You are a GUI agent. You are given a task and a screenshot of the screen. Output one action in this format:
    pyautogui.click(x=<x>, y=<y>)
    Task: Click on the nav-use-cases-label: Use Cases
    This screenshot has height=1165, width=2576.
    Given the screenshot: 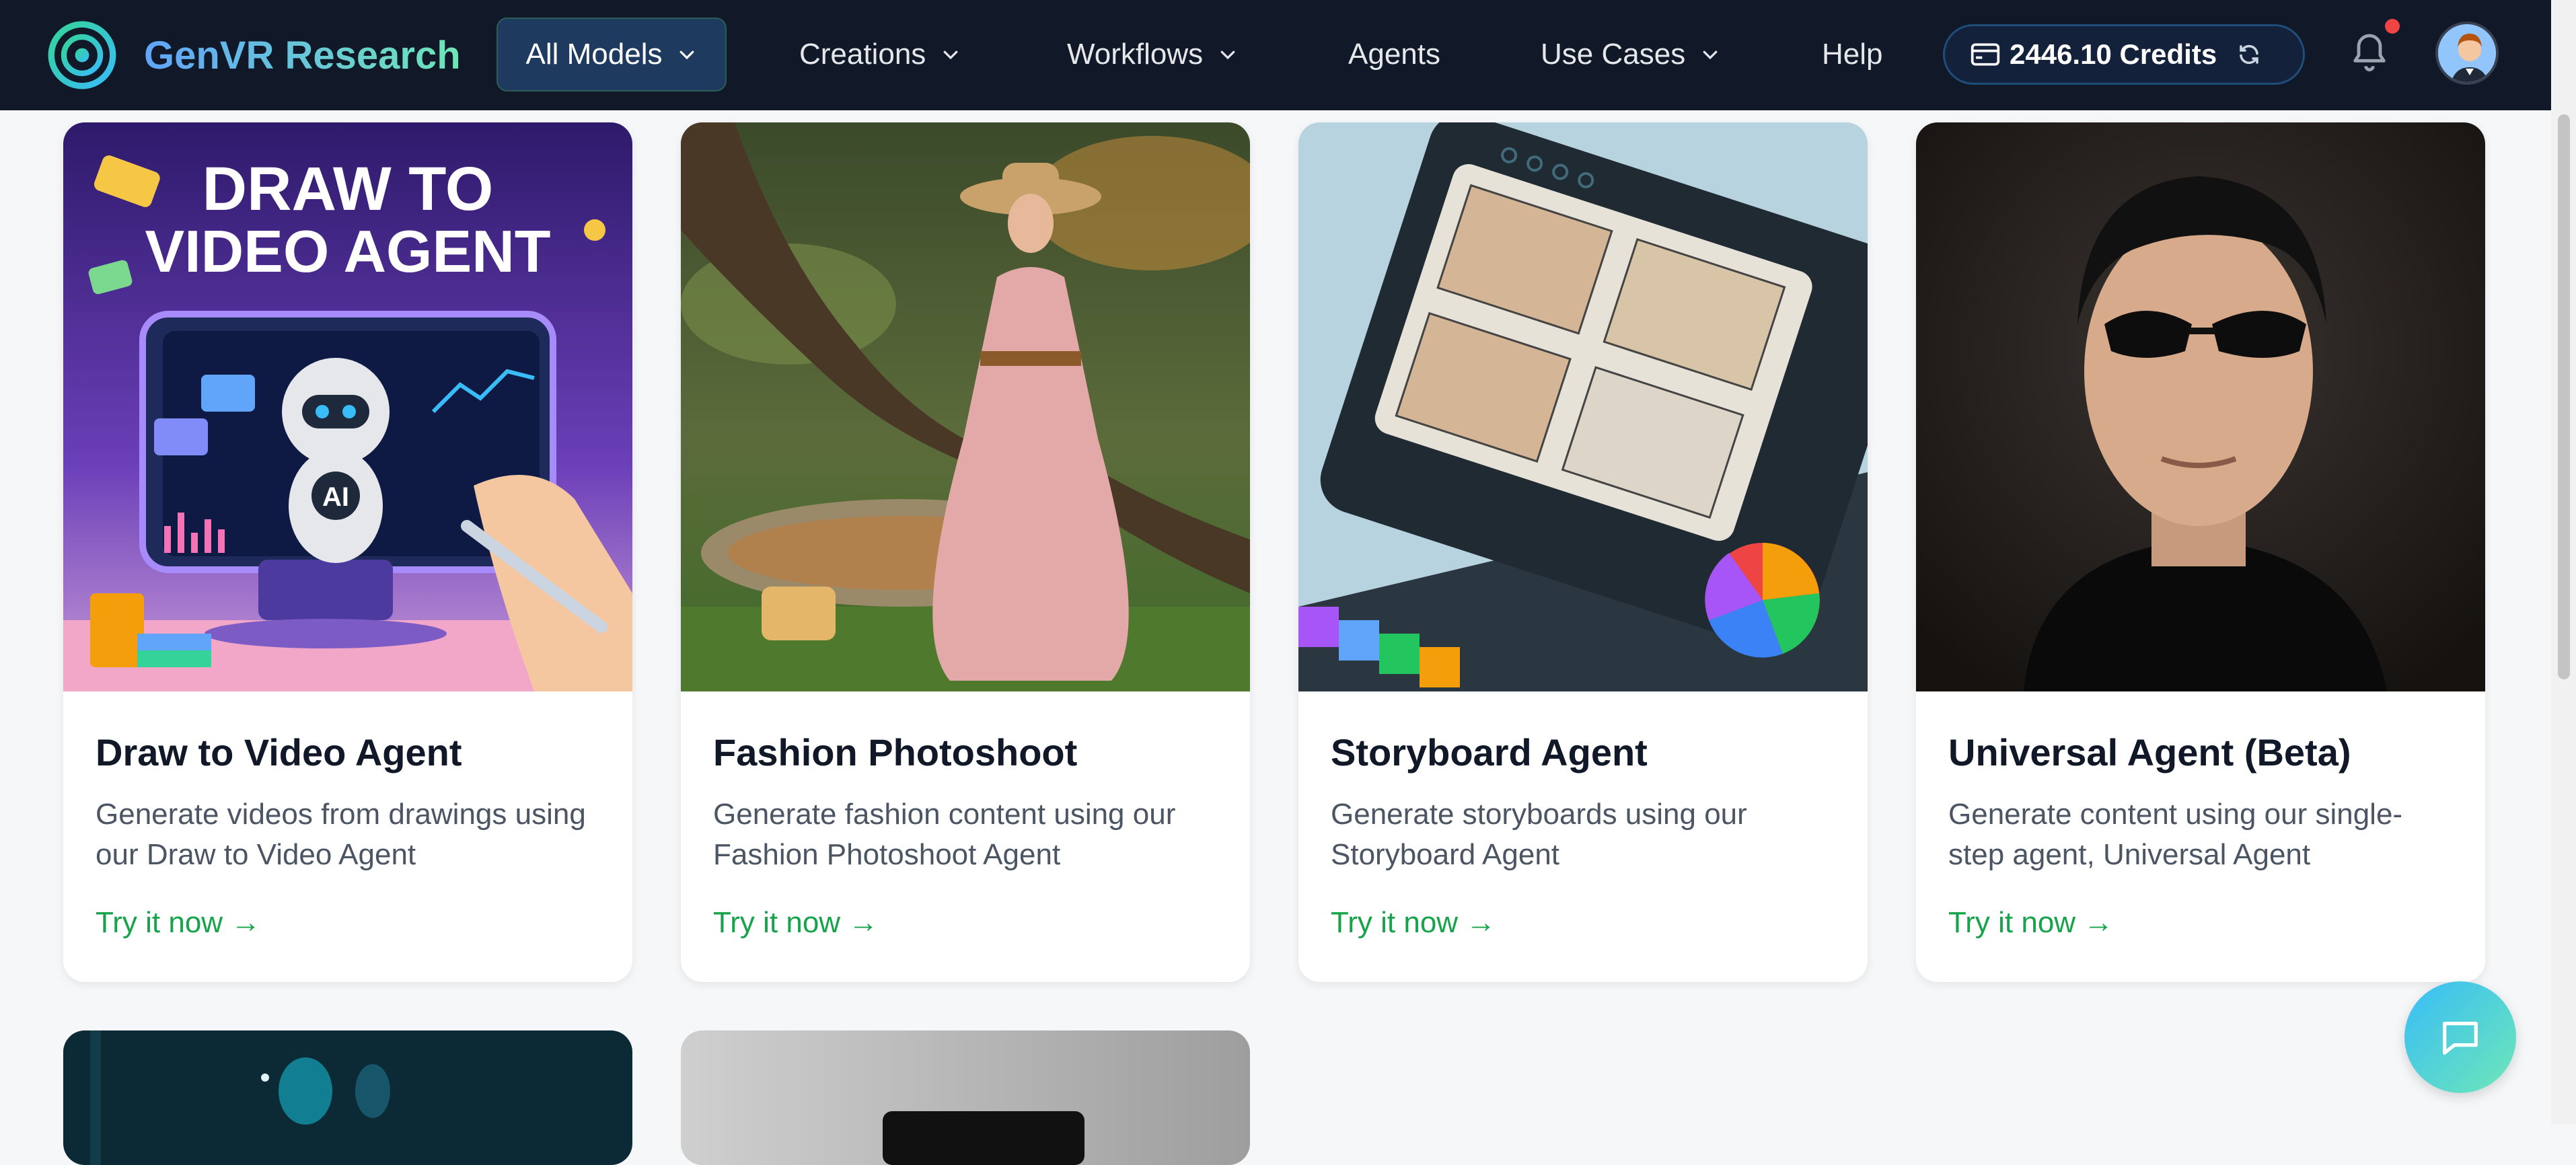 What is the action you would take?
    pyautogui.click(x=1613, y=54)
    